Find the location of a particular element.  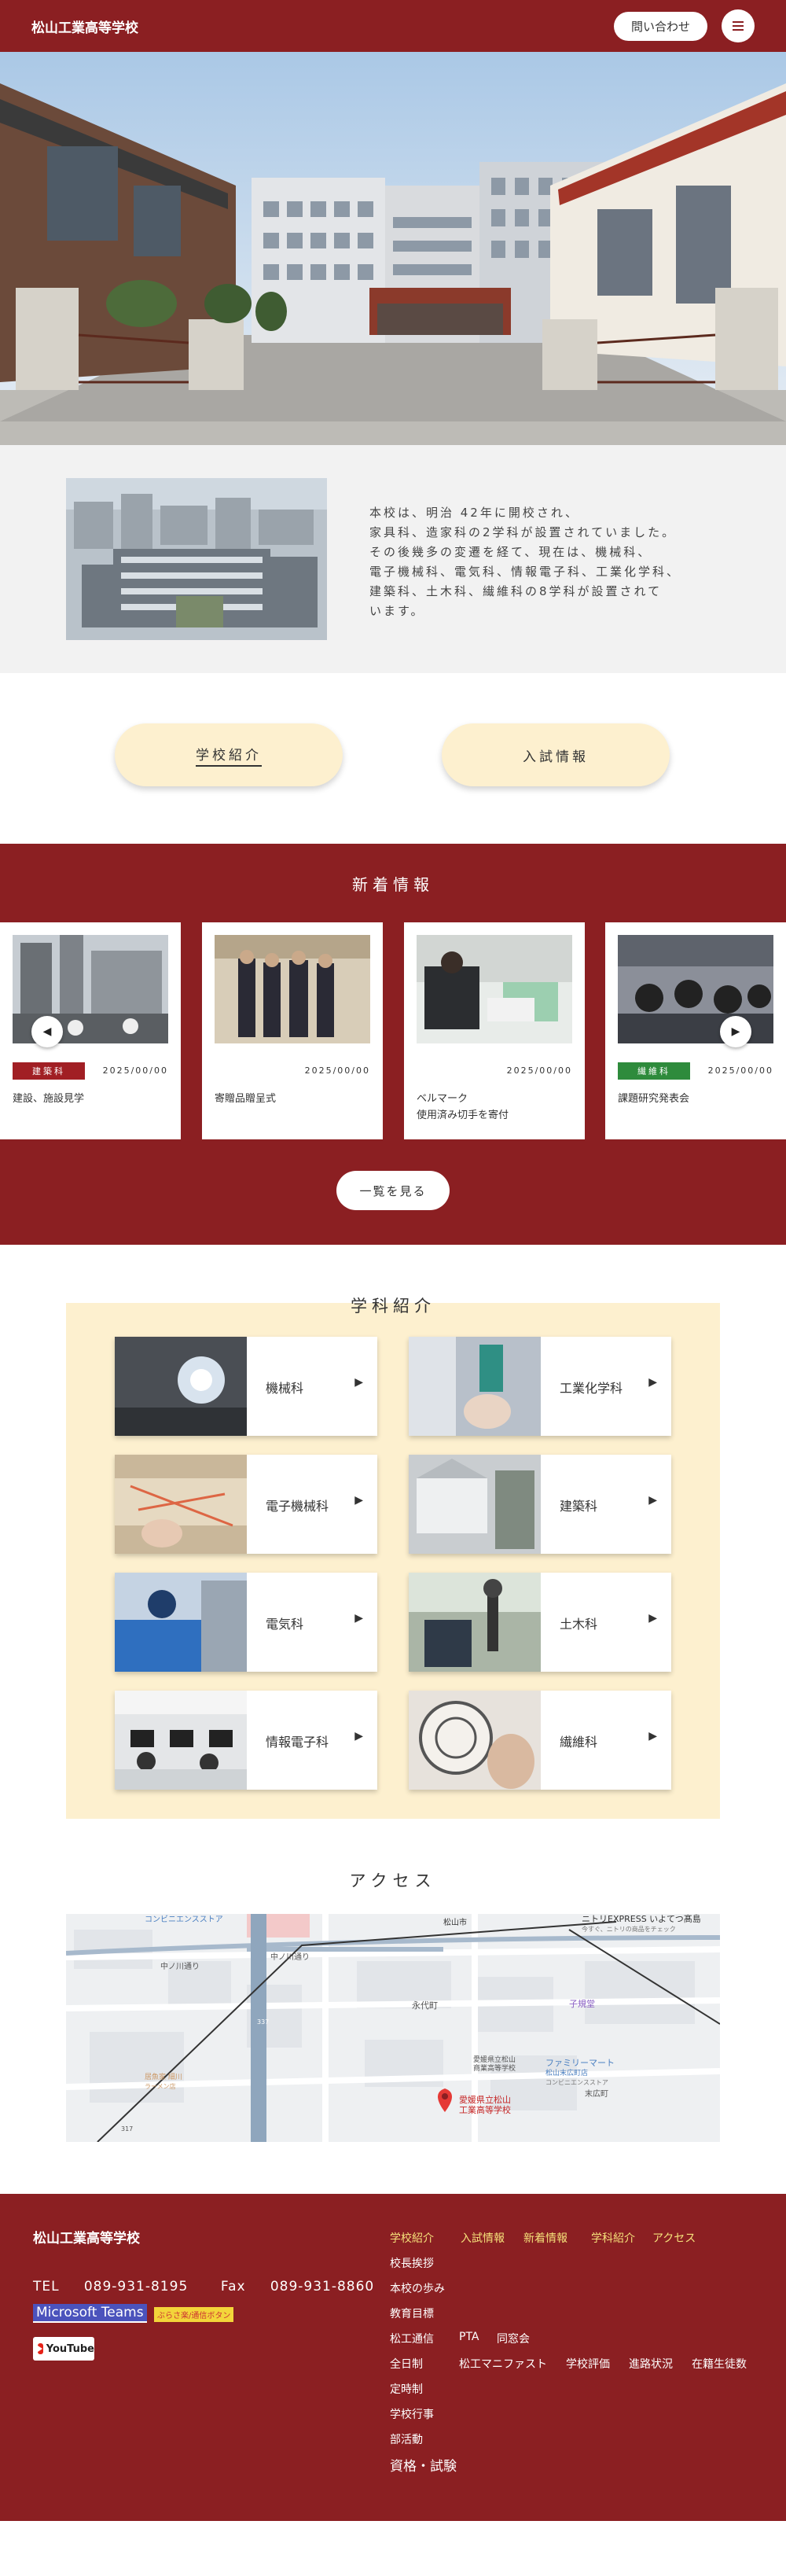

footer-link: 教育目標 is located at coordinates (412, 2314).